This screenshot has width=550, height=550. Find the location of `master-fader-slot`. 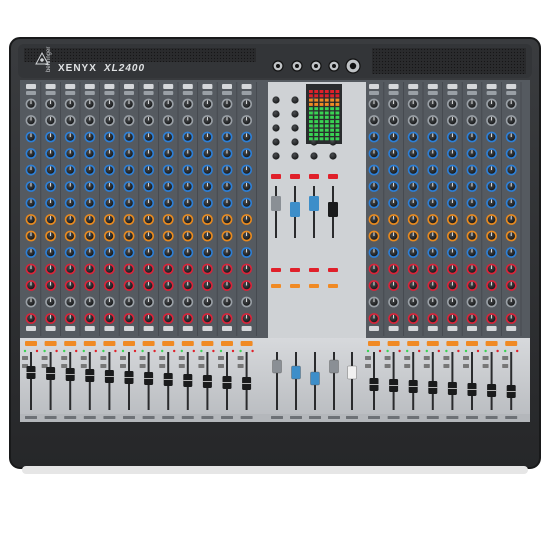

master-fader-slot is located at coordinates (276, 212).